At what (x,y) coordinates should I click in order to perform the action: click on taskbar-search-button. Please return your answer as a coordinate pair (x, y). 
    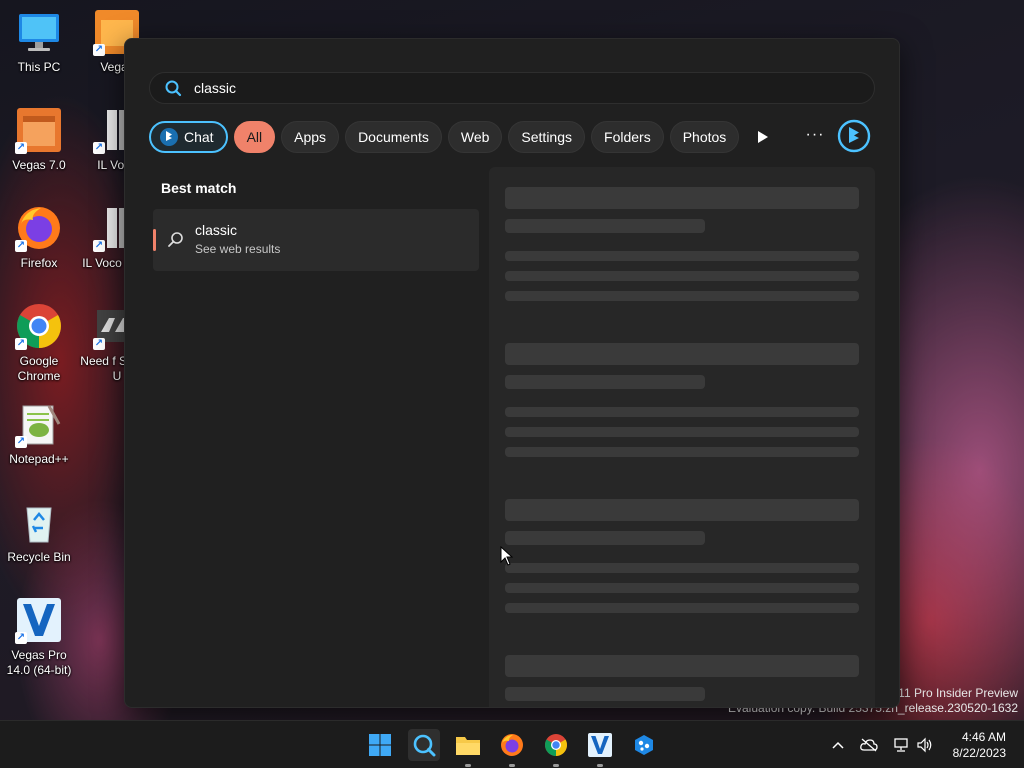
    Looking at the image, I should click on (424, 745).